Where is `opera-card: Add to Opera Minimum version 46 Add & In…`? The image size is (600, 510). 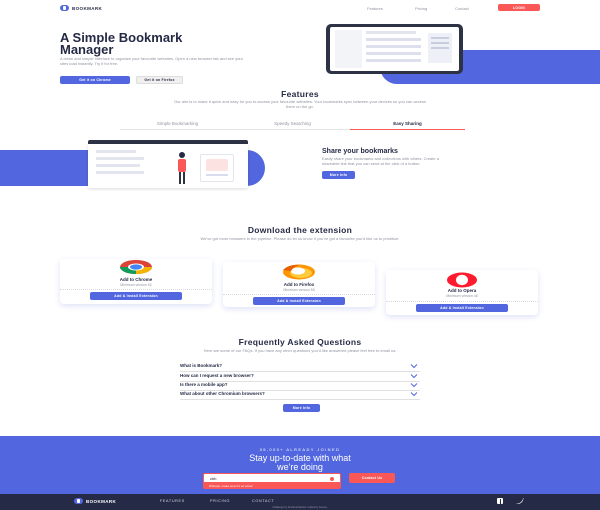 opera-card: Add to Opera Minimum version 46 Add & In… is located at coordinates (462, 292).